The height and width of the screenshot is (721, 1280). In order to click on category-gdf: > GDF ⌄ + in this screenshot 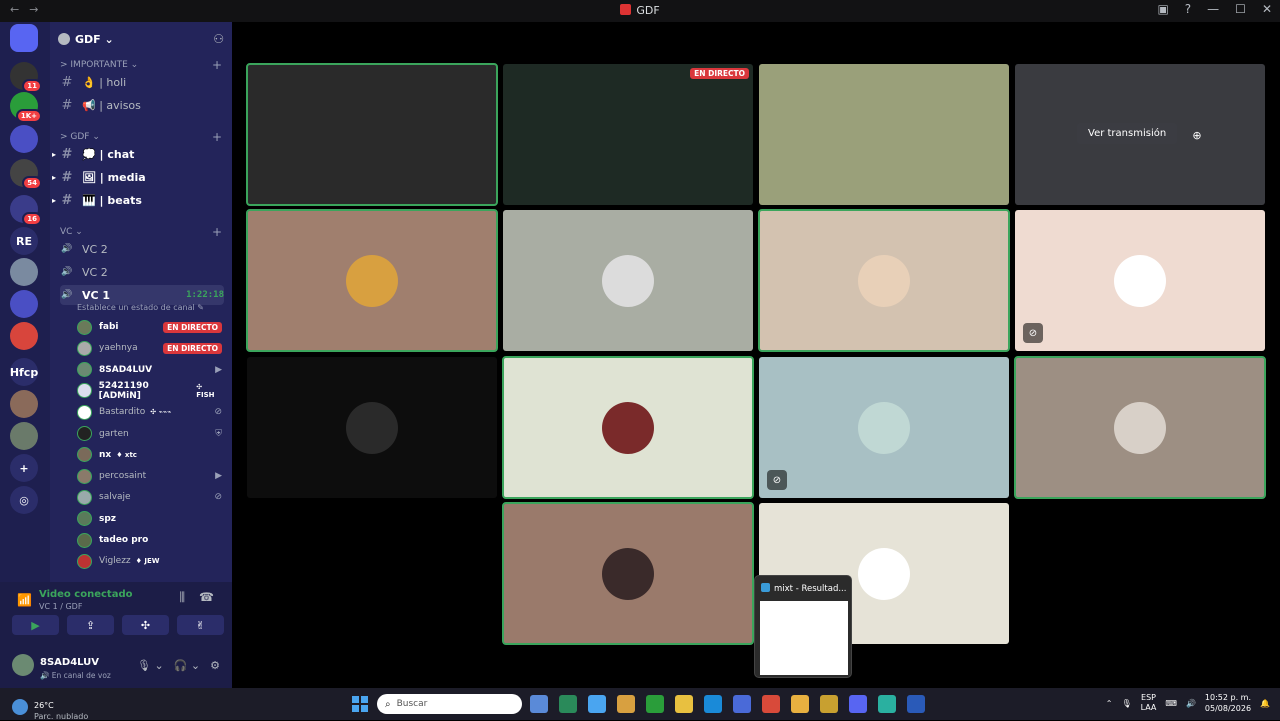, I will do `click(141, 137)`.